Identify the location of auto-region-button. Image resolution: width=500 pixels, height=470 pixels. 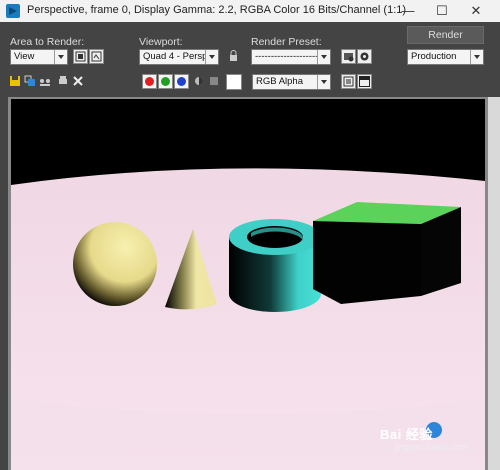
(96, 56).